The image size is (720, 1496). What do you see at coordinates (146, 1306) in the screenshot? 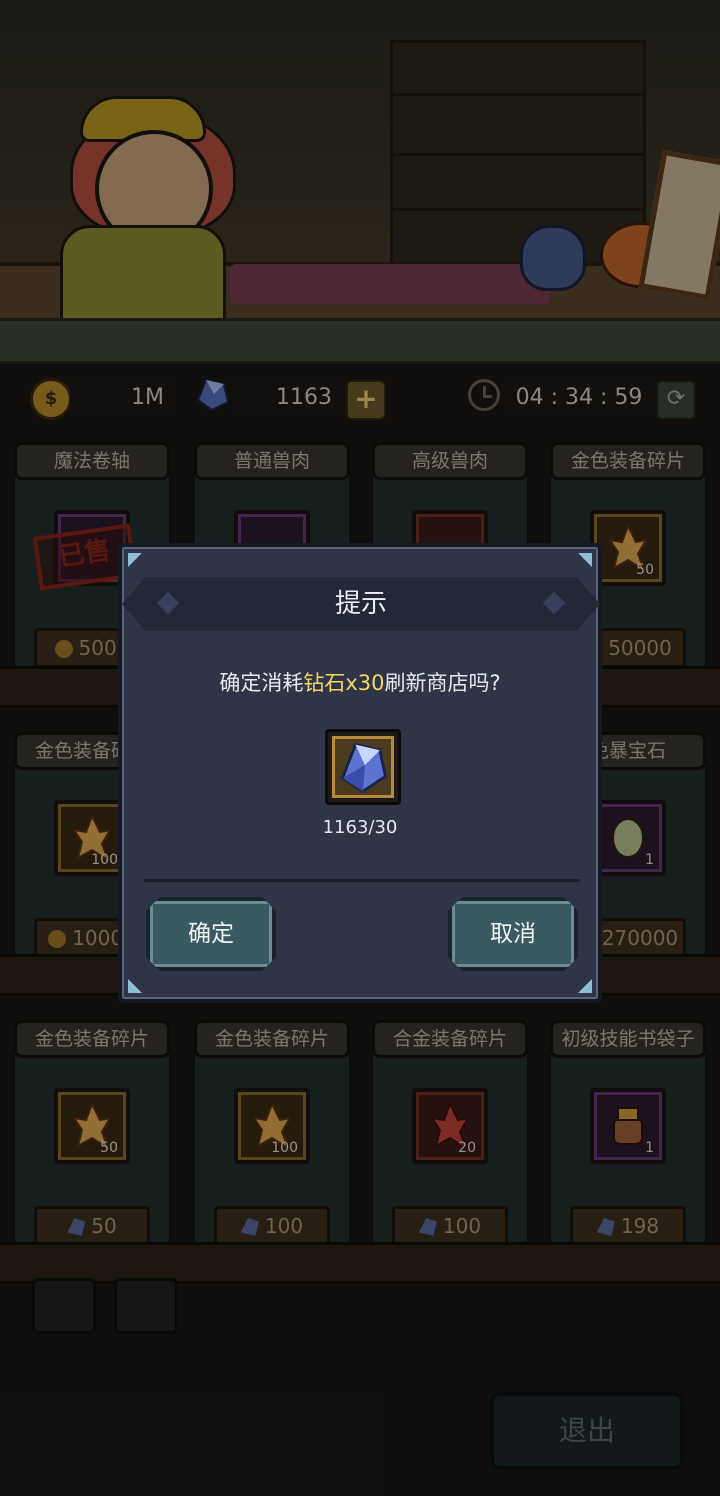
I see `gift-icon` at bounding box center [146, 1306].